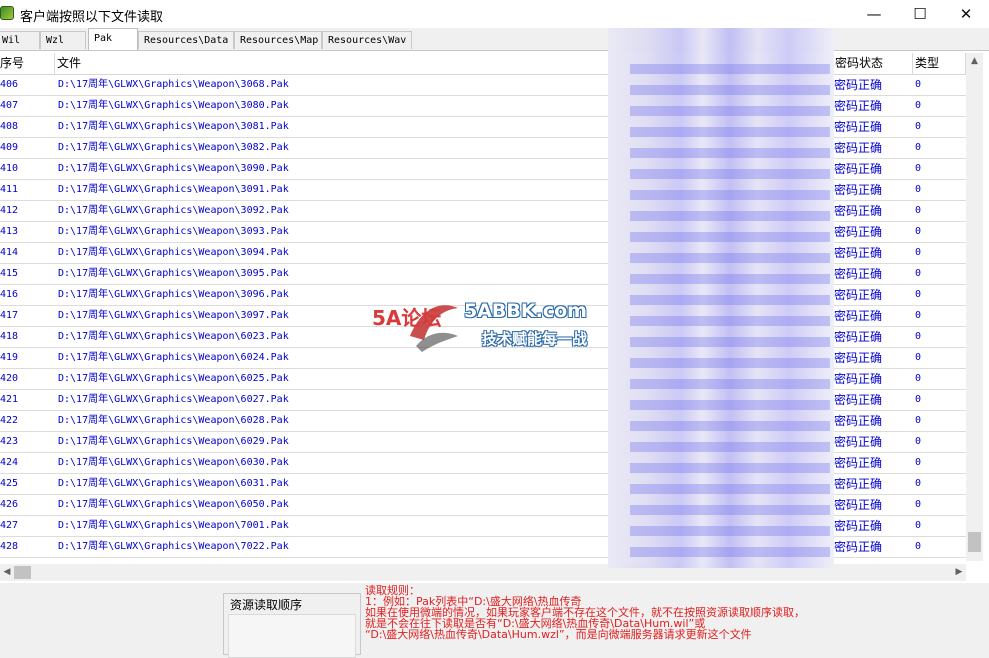 The image size is (989, 658). I want to click on row-file-cell: D:\17周年\GLWX\Graphics\Weapon\3081.Pak, so click(173, 126).